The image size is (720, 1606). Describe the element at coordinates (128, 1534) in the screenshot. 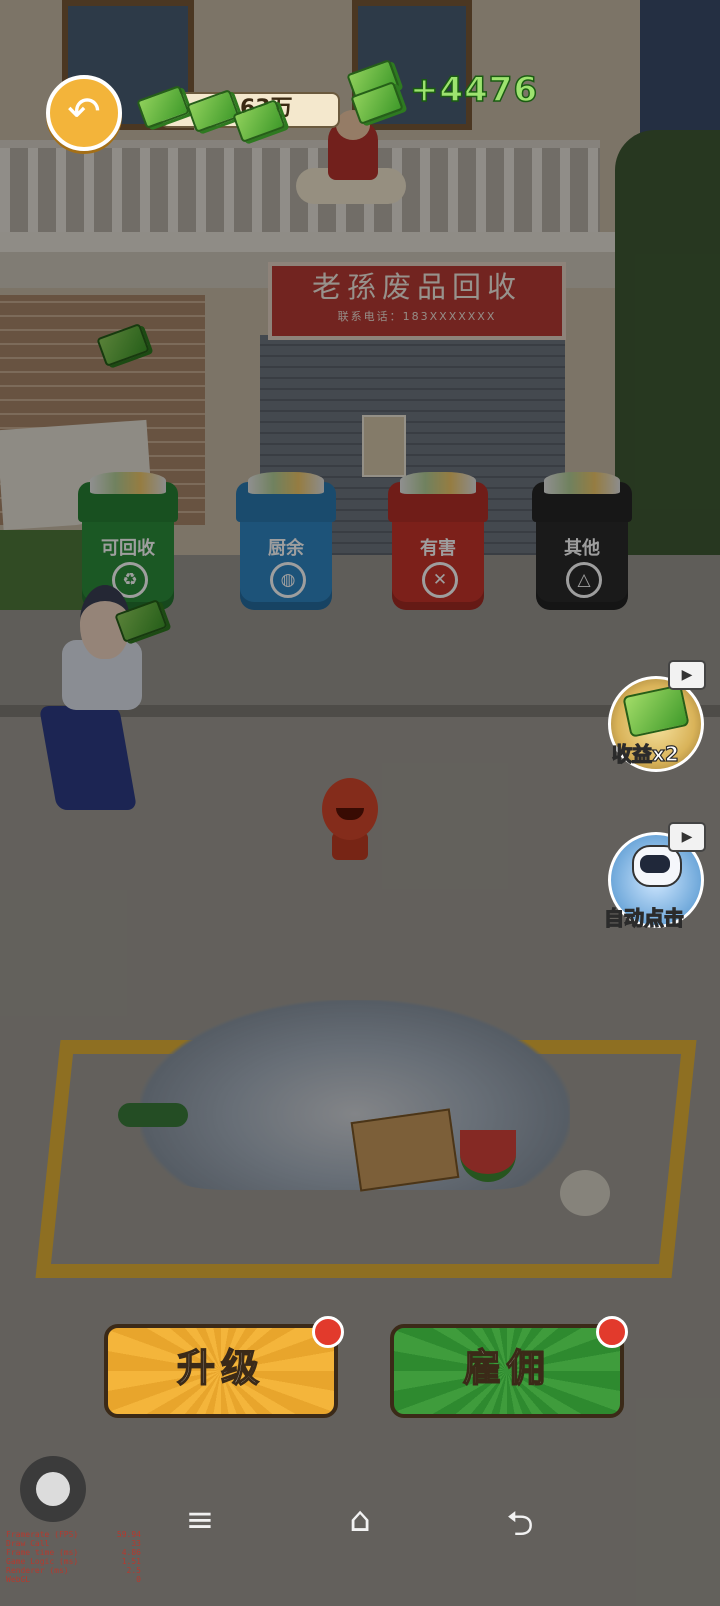

I see `debug-value: 59.94` at that location.